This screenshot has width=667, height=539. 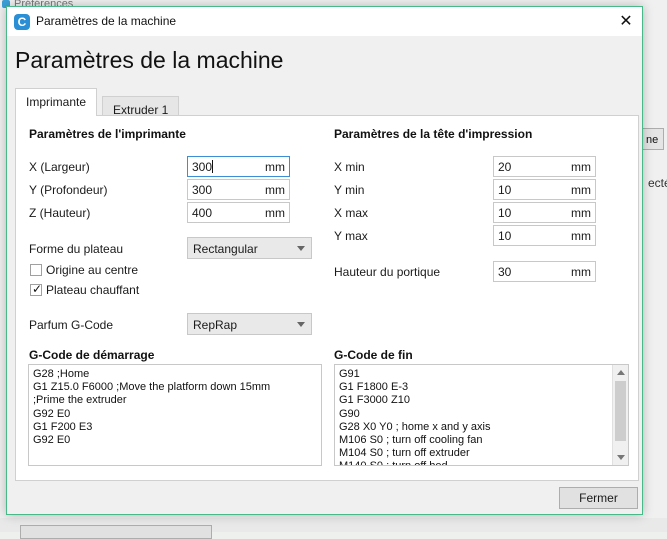 I want to click on origin-center-checkbox, so click(x=36, y=270).